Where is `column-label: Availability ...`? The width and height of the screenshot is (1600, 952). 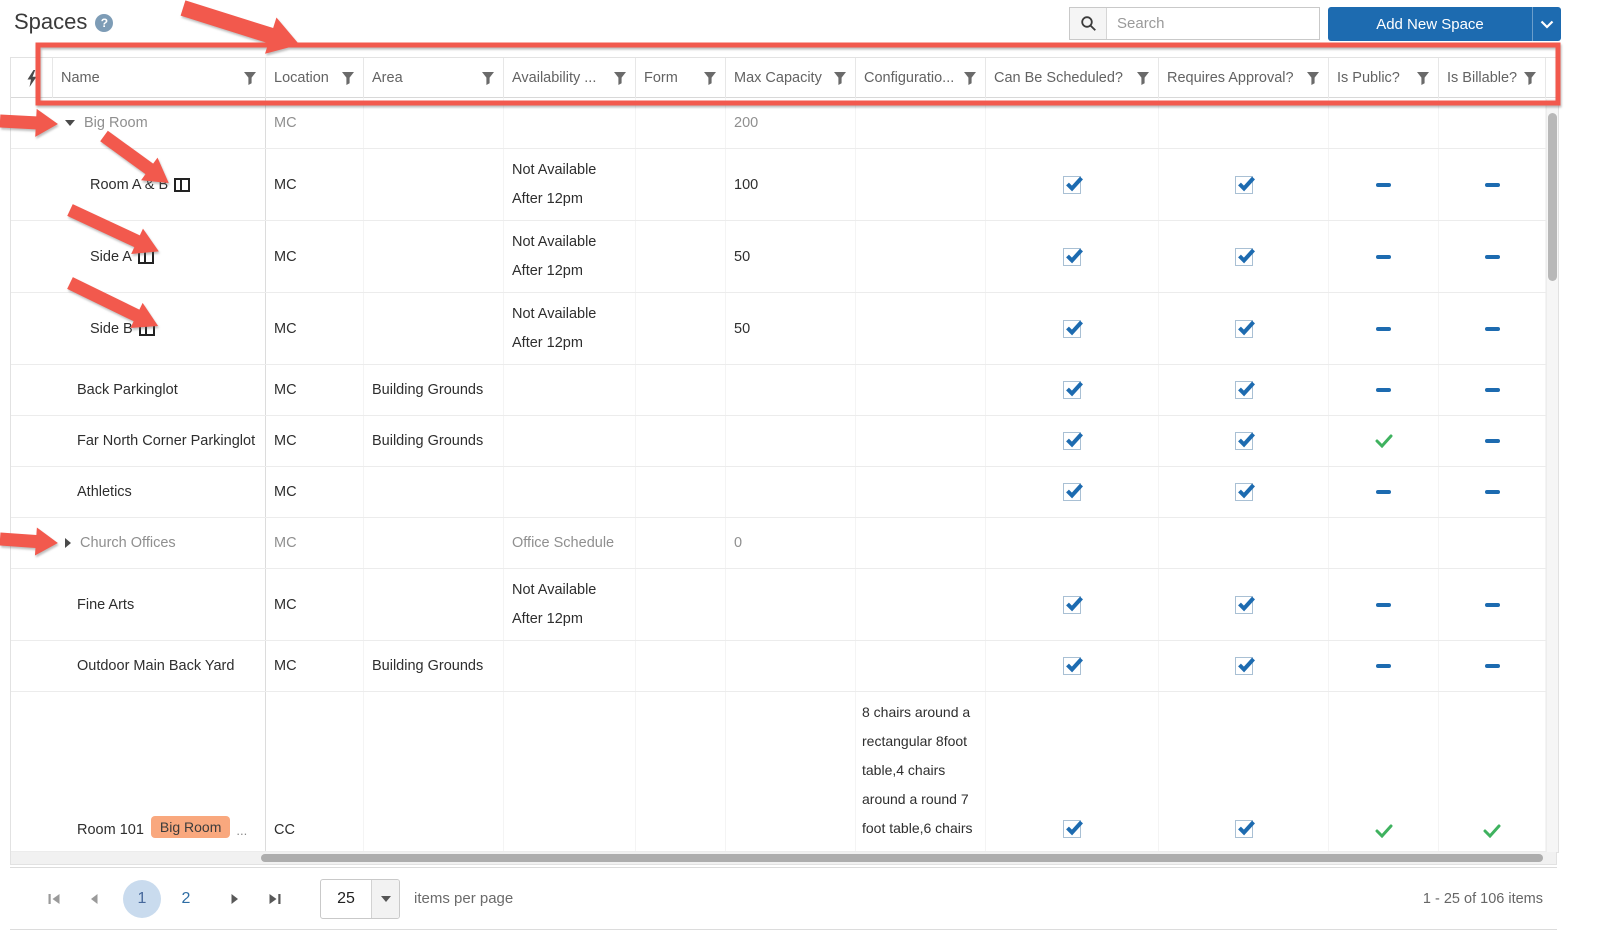 column-label: Availability ... is located at coordinates (554, 78).